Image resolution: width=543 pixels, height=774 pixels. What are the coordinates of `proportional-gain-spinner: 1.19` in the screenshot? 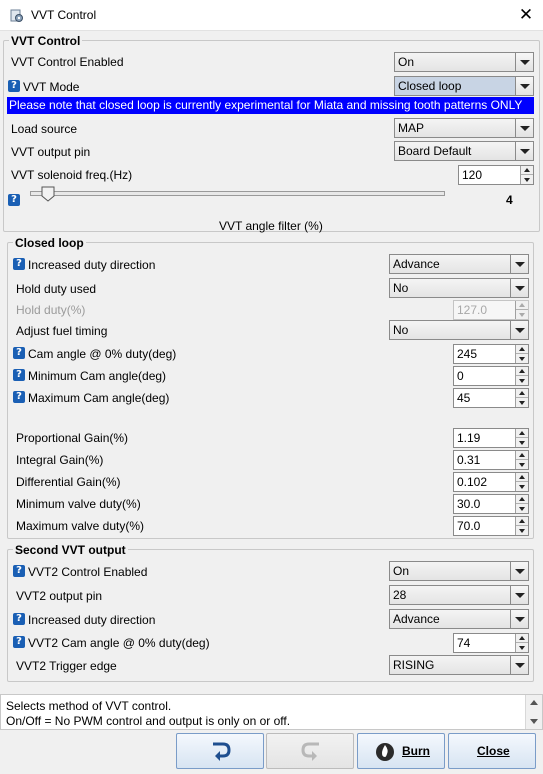 It's located at (491, 438).